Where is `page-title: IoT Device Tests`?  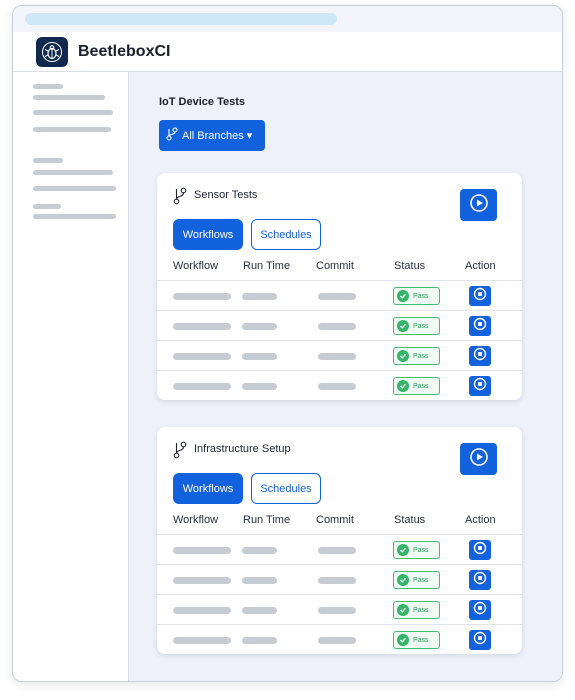 page-title: IoT Device Tests is located at coordinates (202, 102).